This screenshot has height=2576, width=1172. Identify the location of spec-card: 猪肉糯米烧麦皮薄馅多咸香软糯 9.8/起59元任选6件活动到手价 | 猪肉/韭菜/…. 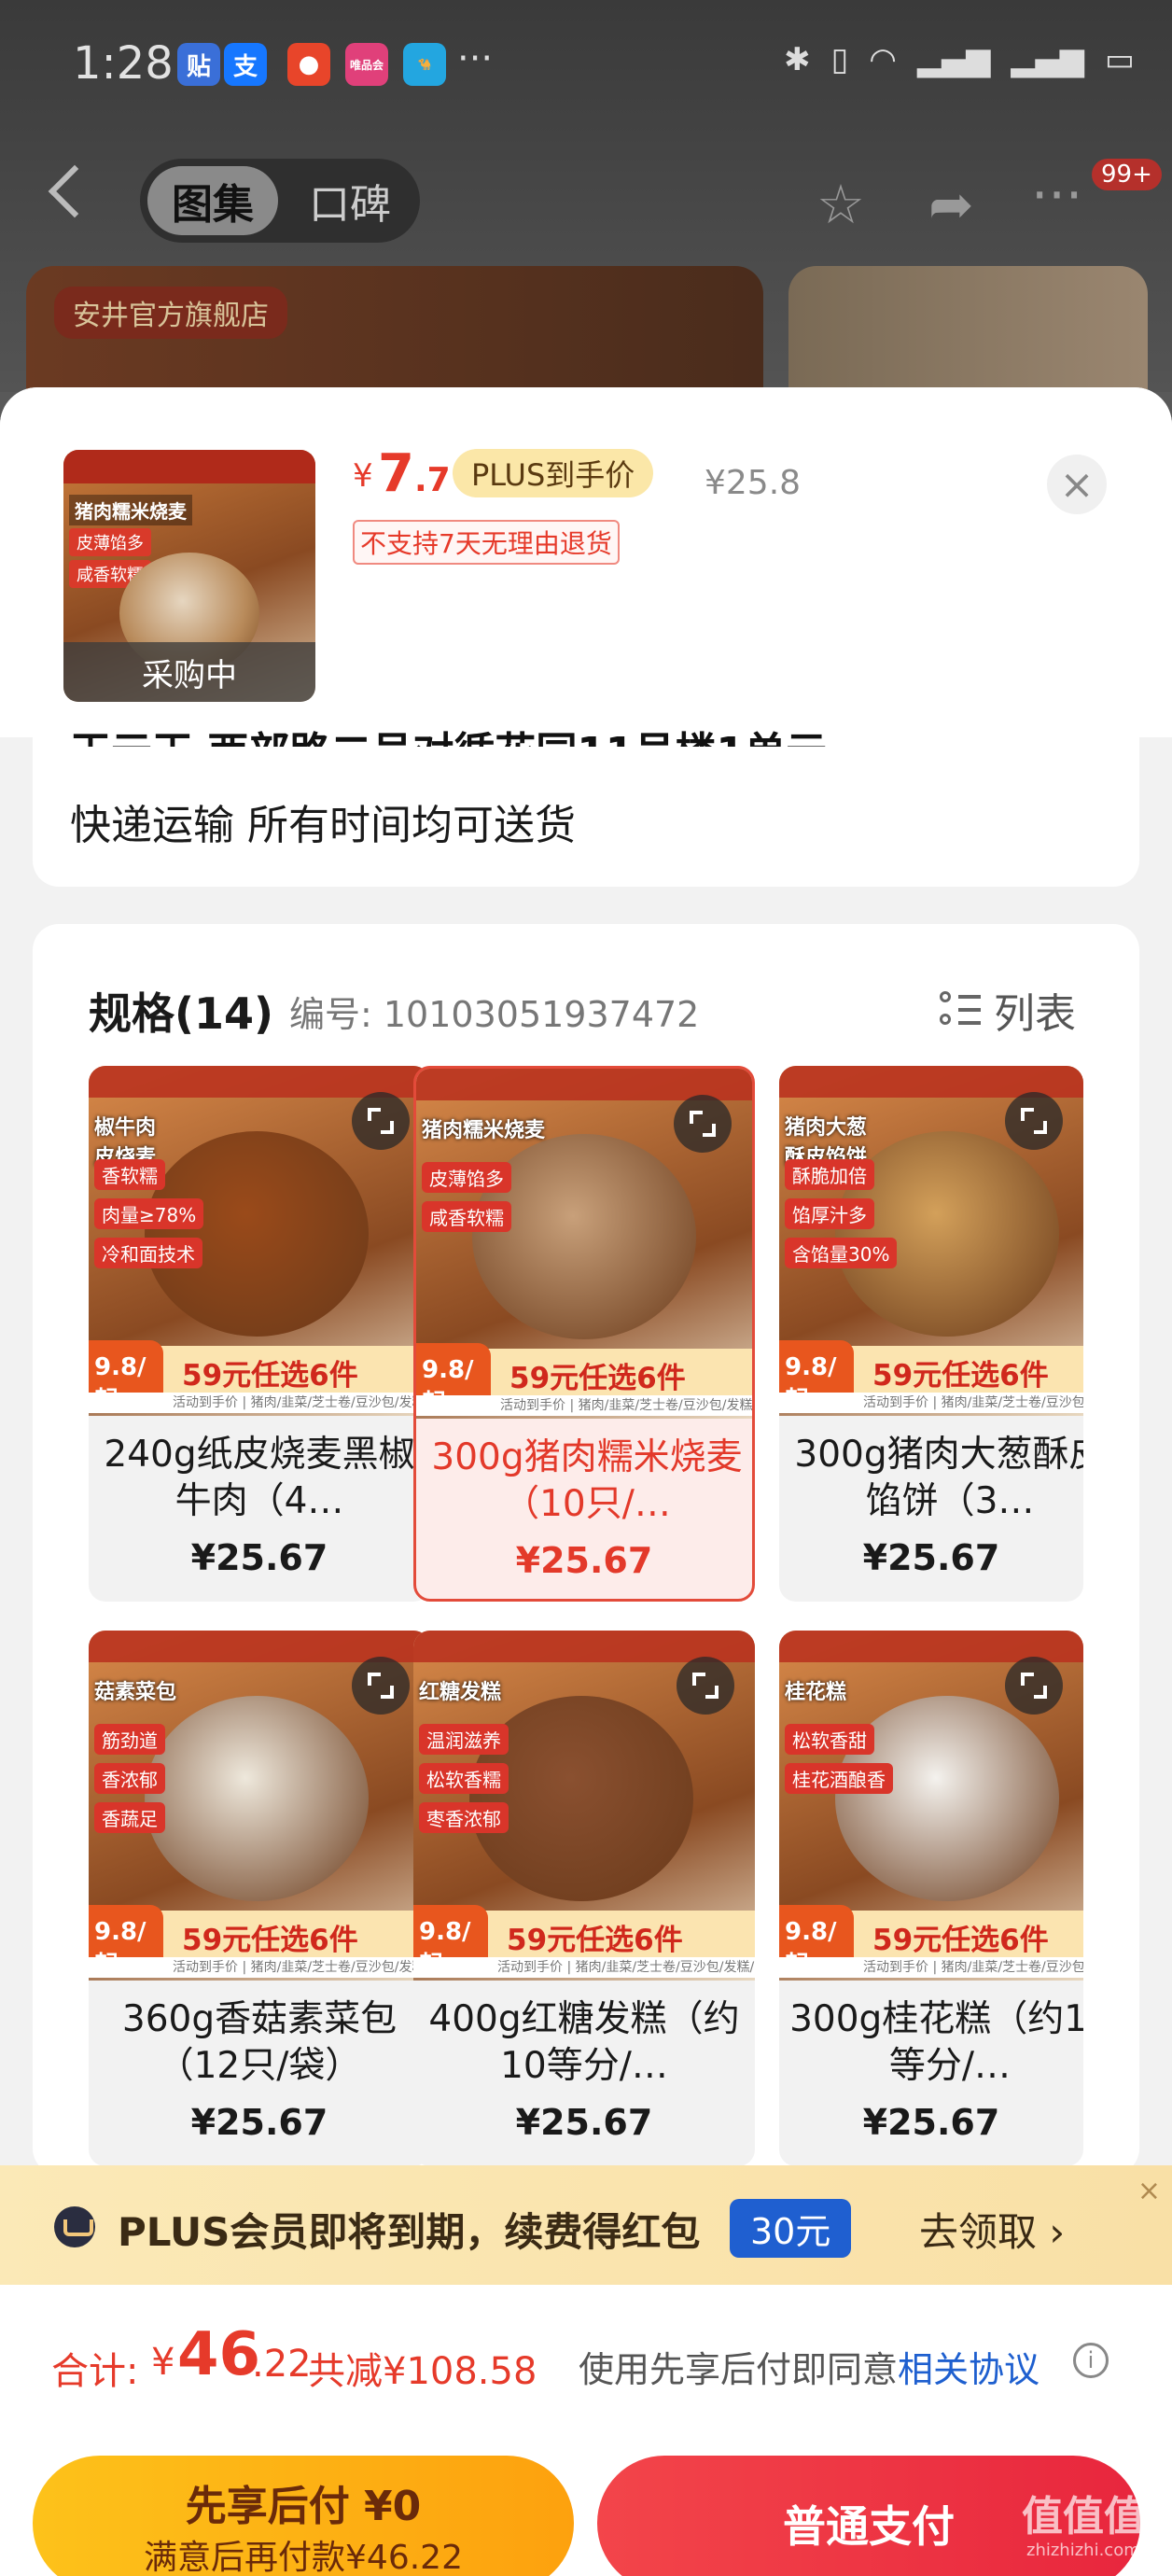
(584, 1334).